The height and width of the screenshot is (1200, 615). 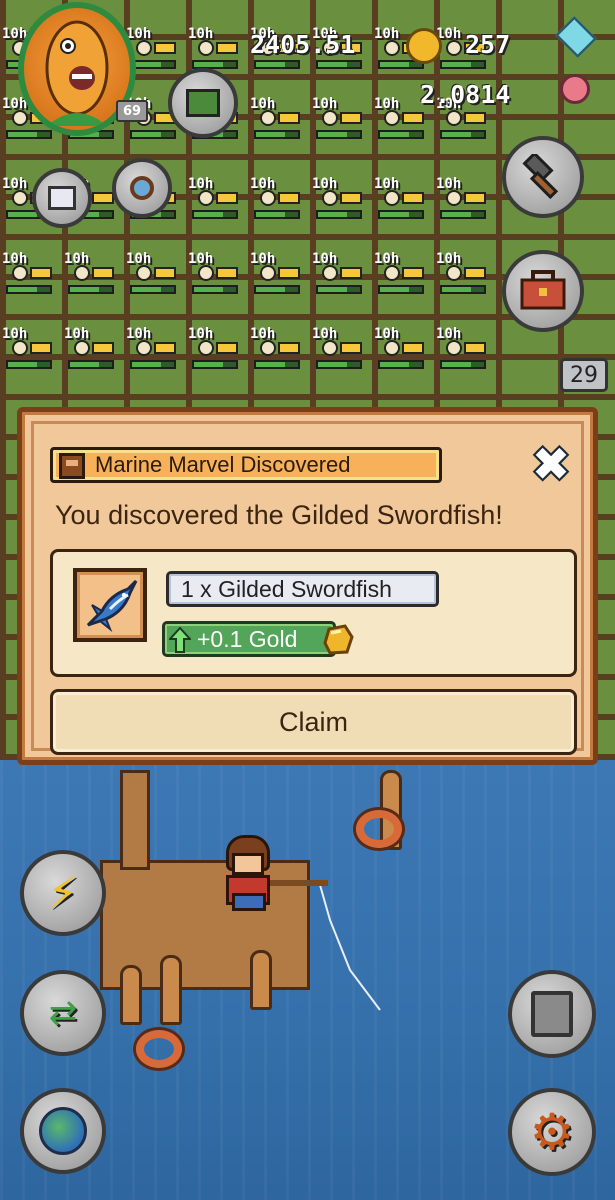 What do you see at coordinates (203, 103) in the screenshot?
I see `farm-menu-button` at bounding box center [203, 103].